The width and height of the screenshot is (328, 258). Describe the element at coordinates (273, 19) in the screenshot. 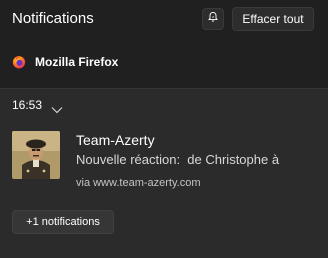

I see `clear-all-button: Effacer tout` at that location.